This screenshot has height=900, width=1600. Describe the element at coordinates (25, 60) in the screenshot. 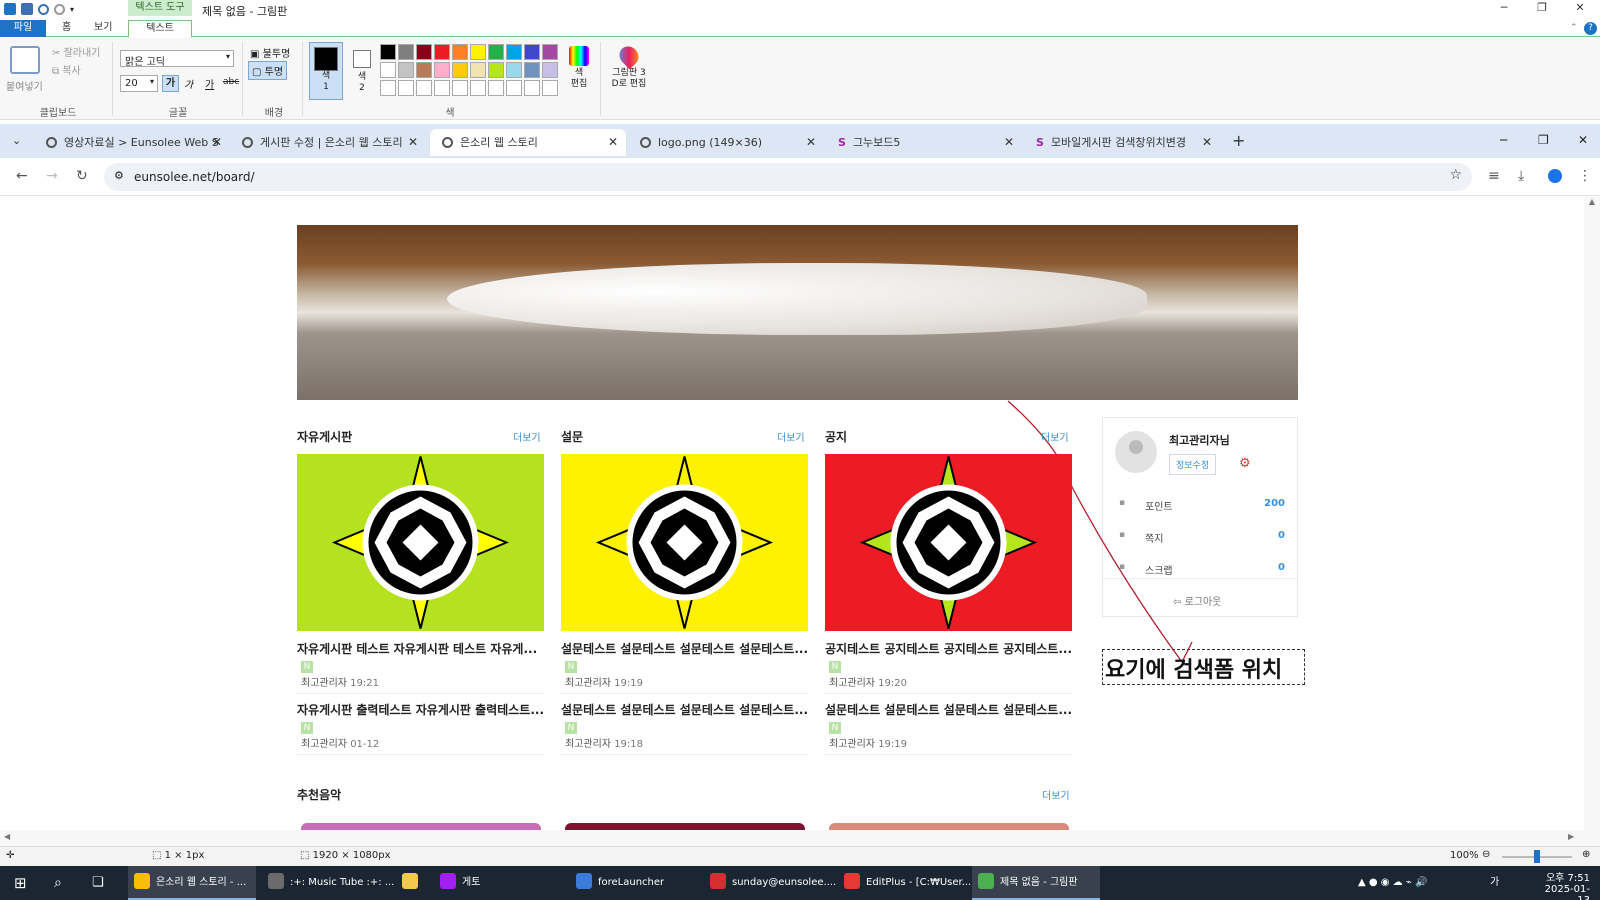

I see `paste-icon` at that location.